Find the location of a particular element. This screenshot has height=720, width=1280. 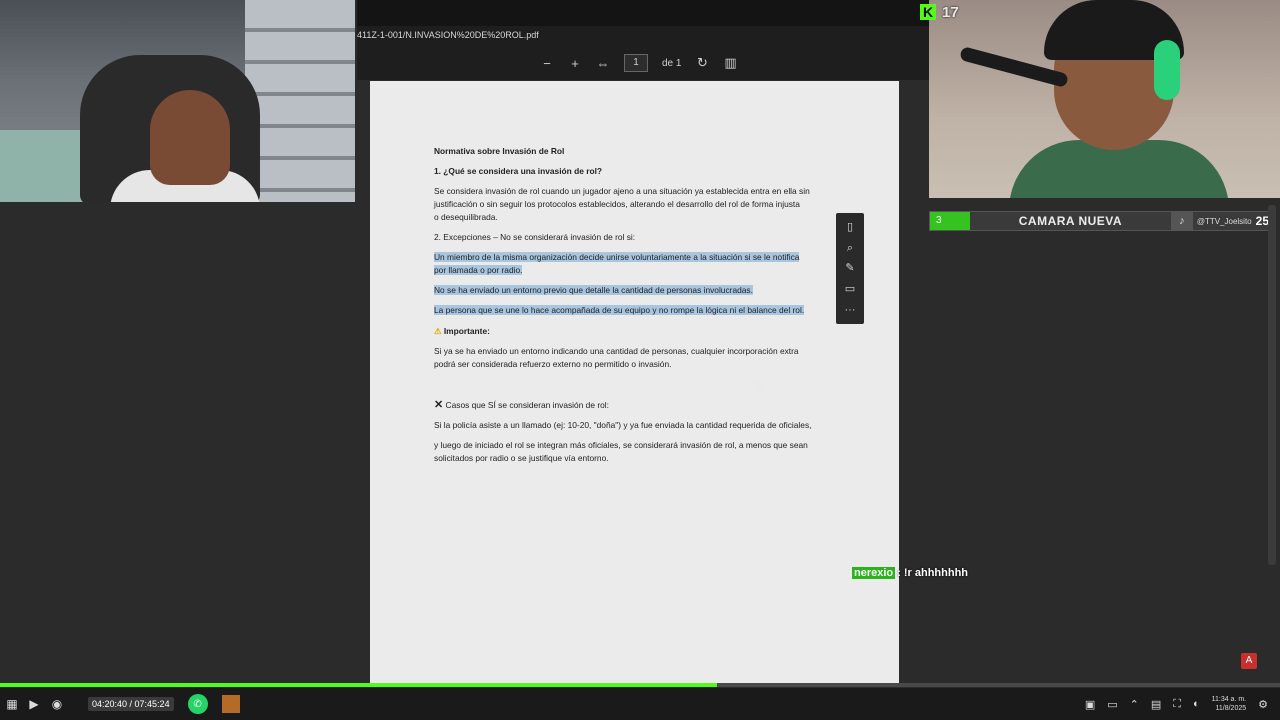

volume-icon: ◉ is located at coordinates (57, 704).